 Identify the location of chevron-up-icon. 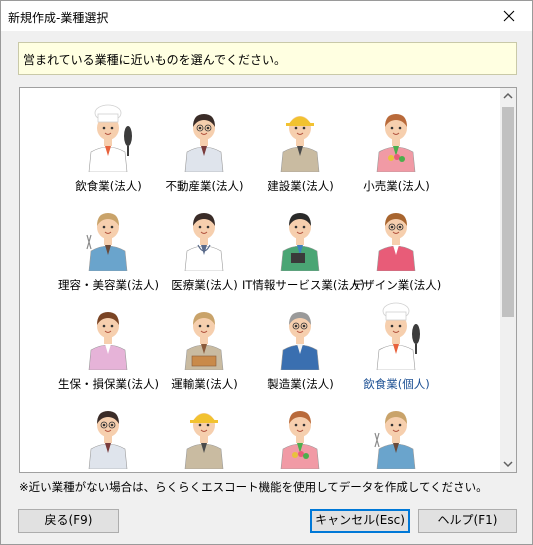
(508, 95).